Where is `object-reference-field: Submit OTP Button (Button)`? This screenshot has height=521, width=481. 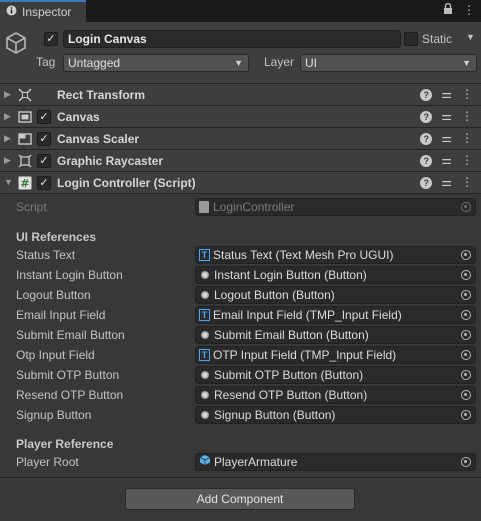 object-reference-field: Submit OTP Button (Button) is located at coordinates (335, 375).